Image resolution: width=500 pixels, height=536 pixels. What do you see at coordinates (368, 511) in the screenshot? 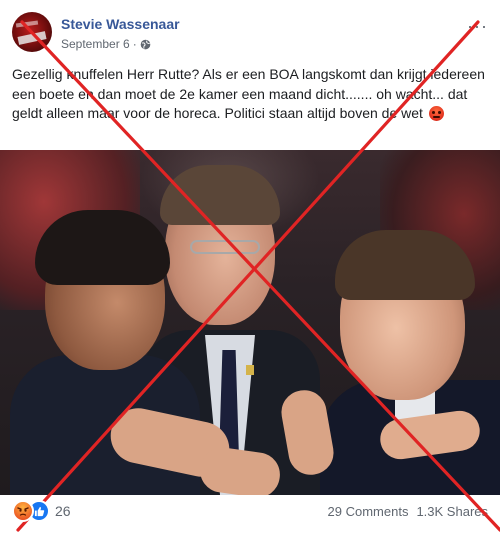
I see `comments-count-link: 29 Comments` at bounding box center [368, 511].